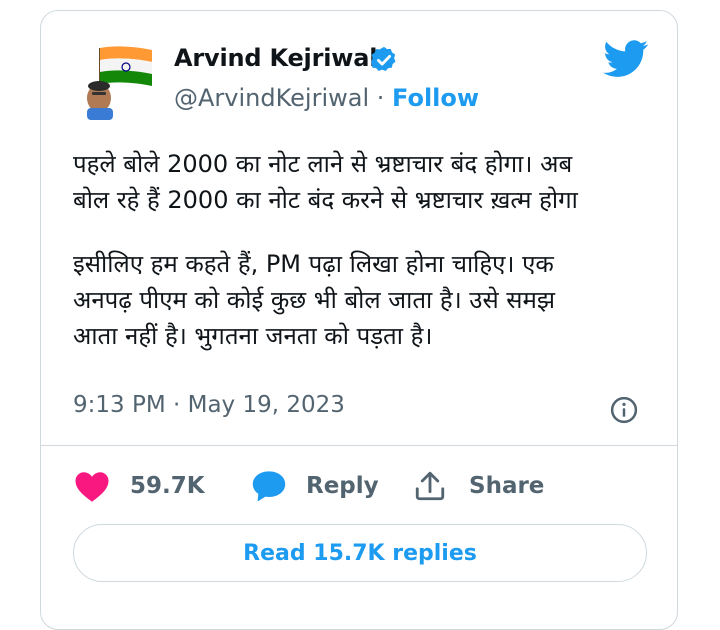 Image resolution: width=720 pixels, height=630 pixels. I want to click on tweet-line: आता नहीं है। भुगतना जनता को पड़ता है।, so click(253, 336).